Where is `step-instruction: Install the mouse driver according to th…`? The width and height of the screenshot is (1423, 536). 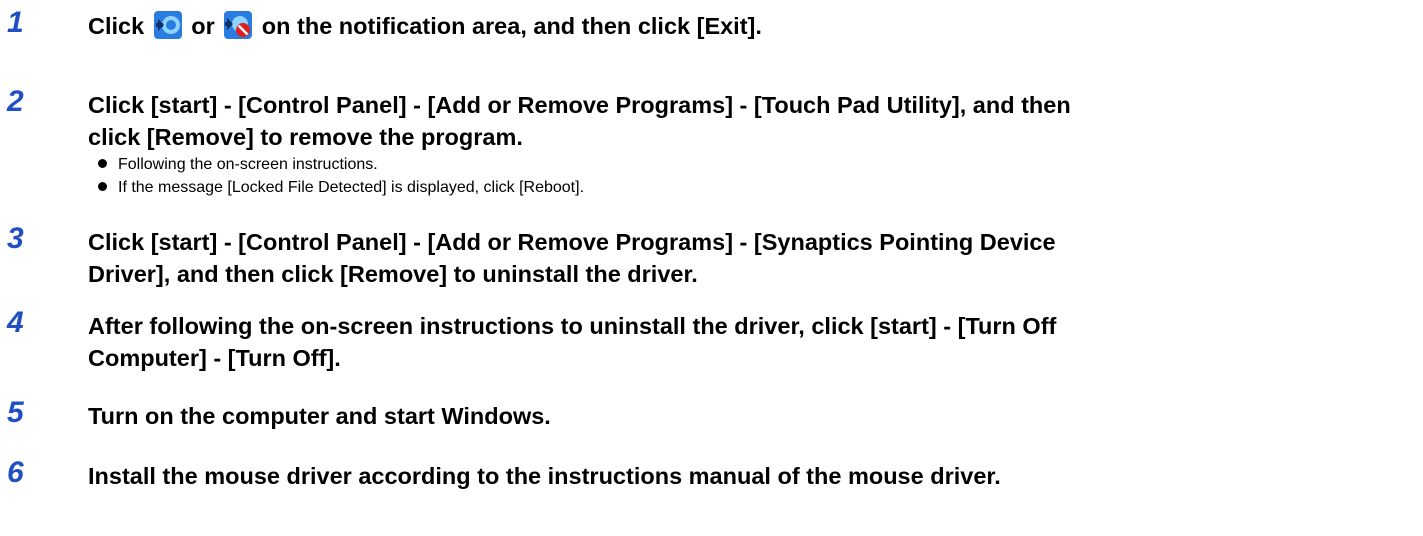 step-instruction: Install the mouse driver according to th… is located at coordinates (753, 476).